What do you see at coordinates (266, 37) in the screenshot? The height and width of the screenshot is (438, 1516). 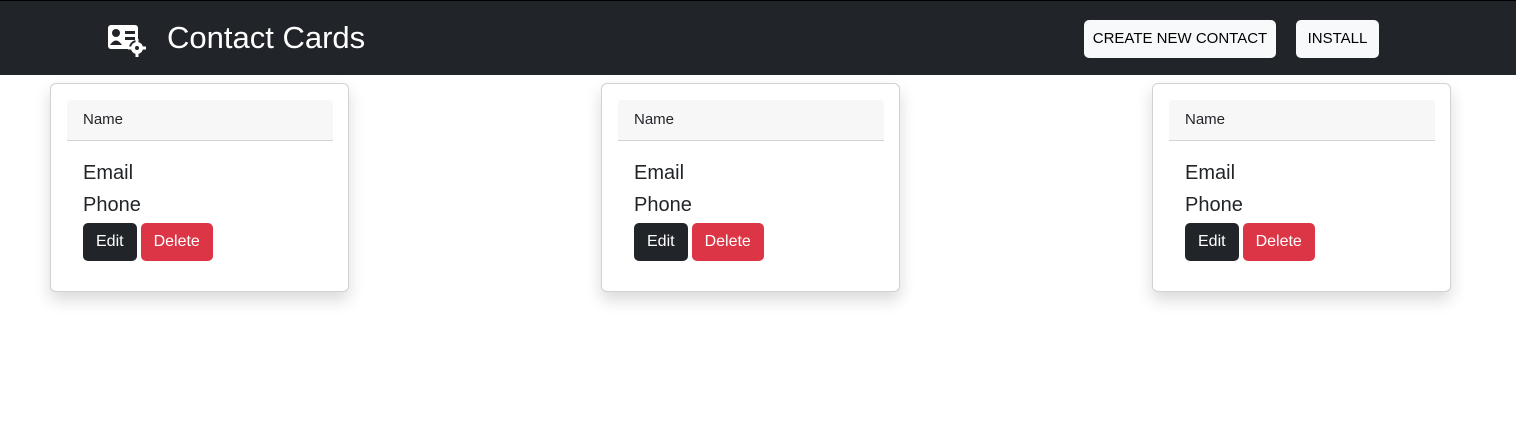 I see `app-title: Contact Cards` at bounding box center [266, 37].